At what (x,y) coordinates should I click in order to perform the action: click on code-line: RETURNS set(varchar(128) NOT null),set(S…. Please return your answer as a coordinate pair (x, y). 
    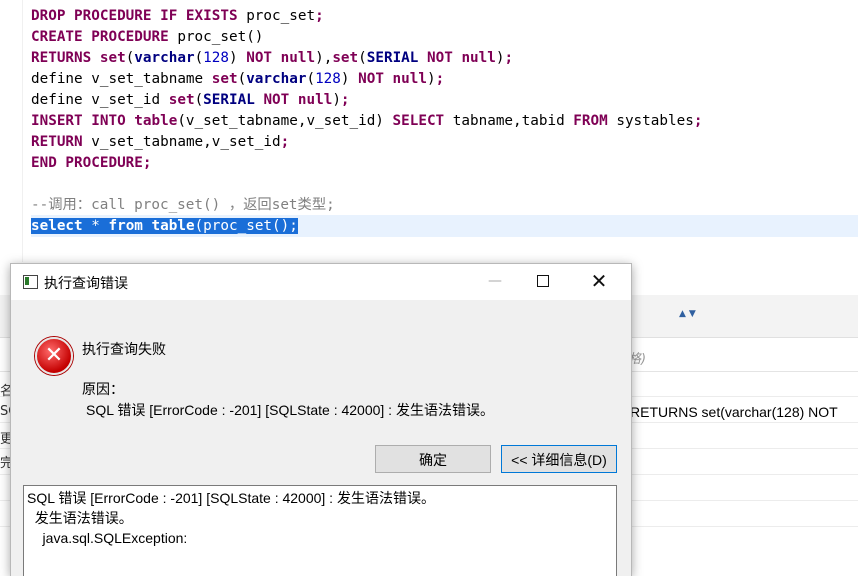
    Looking at the image, I should click on (366, 58).